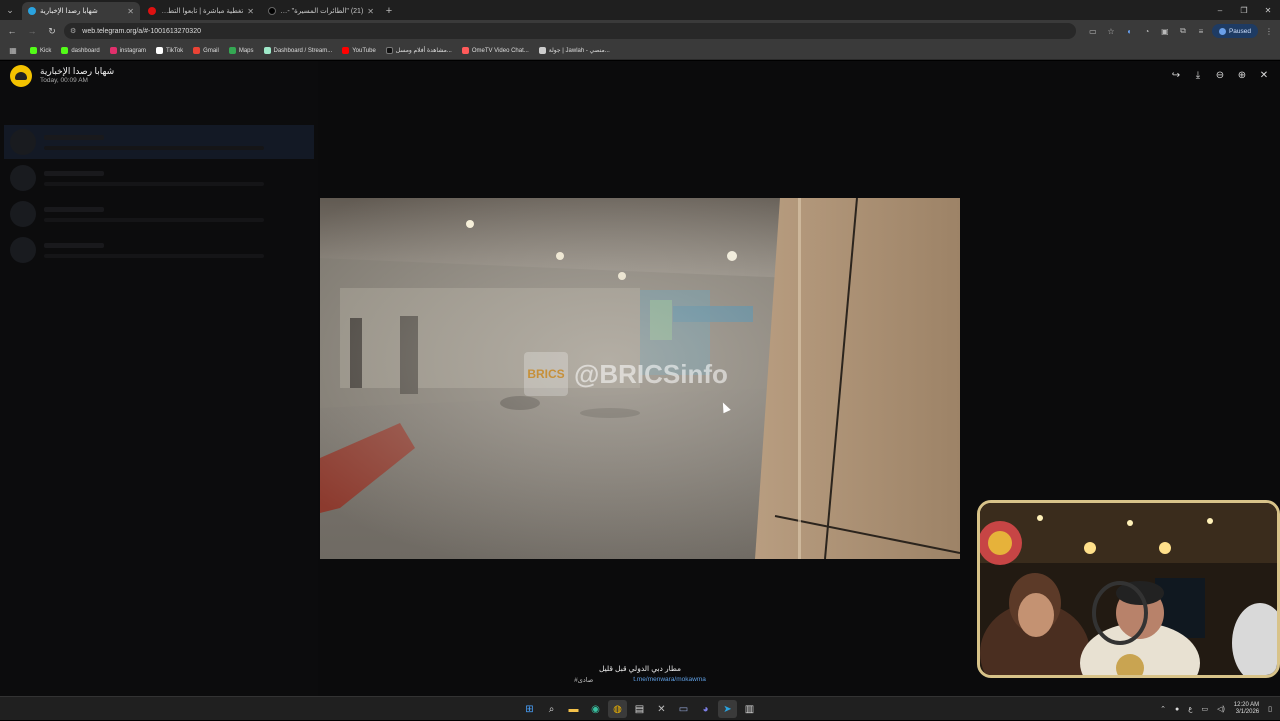 Image resolution: width=1280 pixels, height=721 pixels. Describe the element at coordinates (201, 11) in the screenshot. I see `tab-live-coverage: تغطية مباشرة | تابعوا التطورات ✕` at that location.